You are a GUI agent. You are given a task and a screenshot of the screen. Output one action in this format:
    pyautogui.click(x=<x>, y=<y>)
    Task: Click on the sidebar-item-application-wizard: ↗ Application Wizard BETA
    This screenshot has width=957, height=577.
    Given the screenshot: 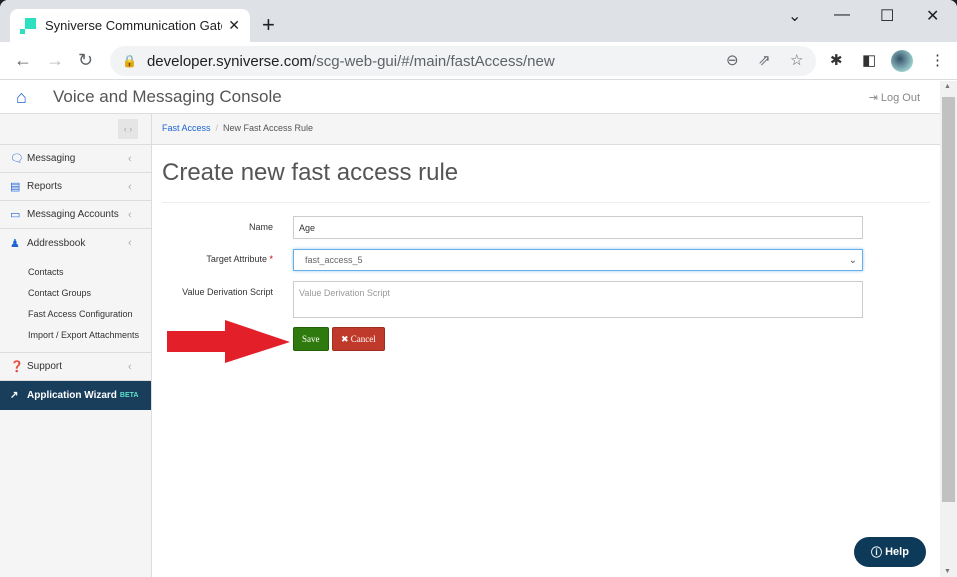 What is the action you would take?
    pyautogui.click(x=75, y=395)
    